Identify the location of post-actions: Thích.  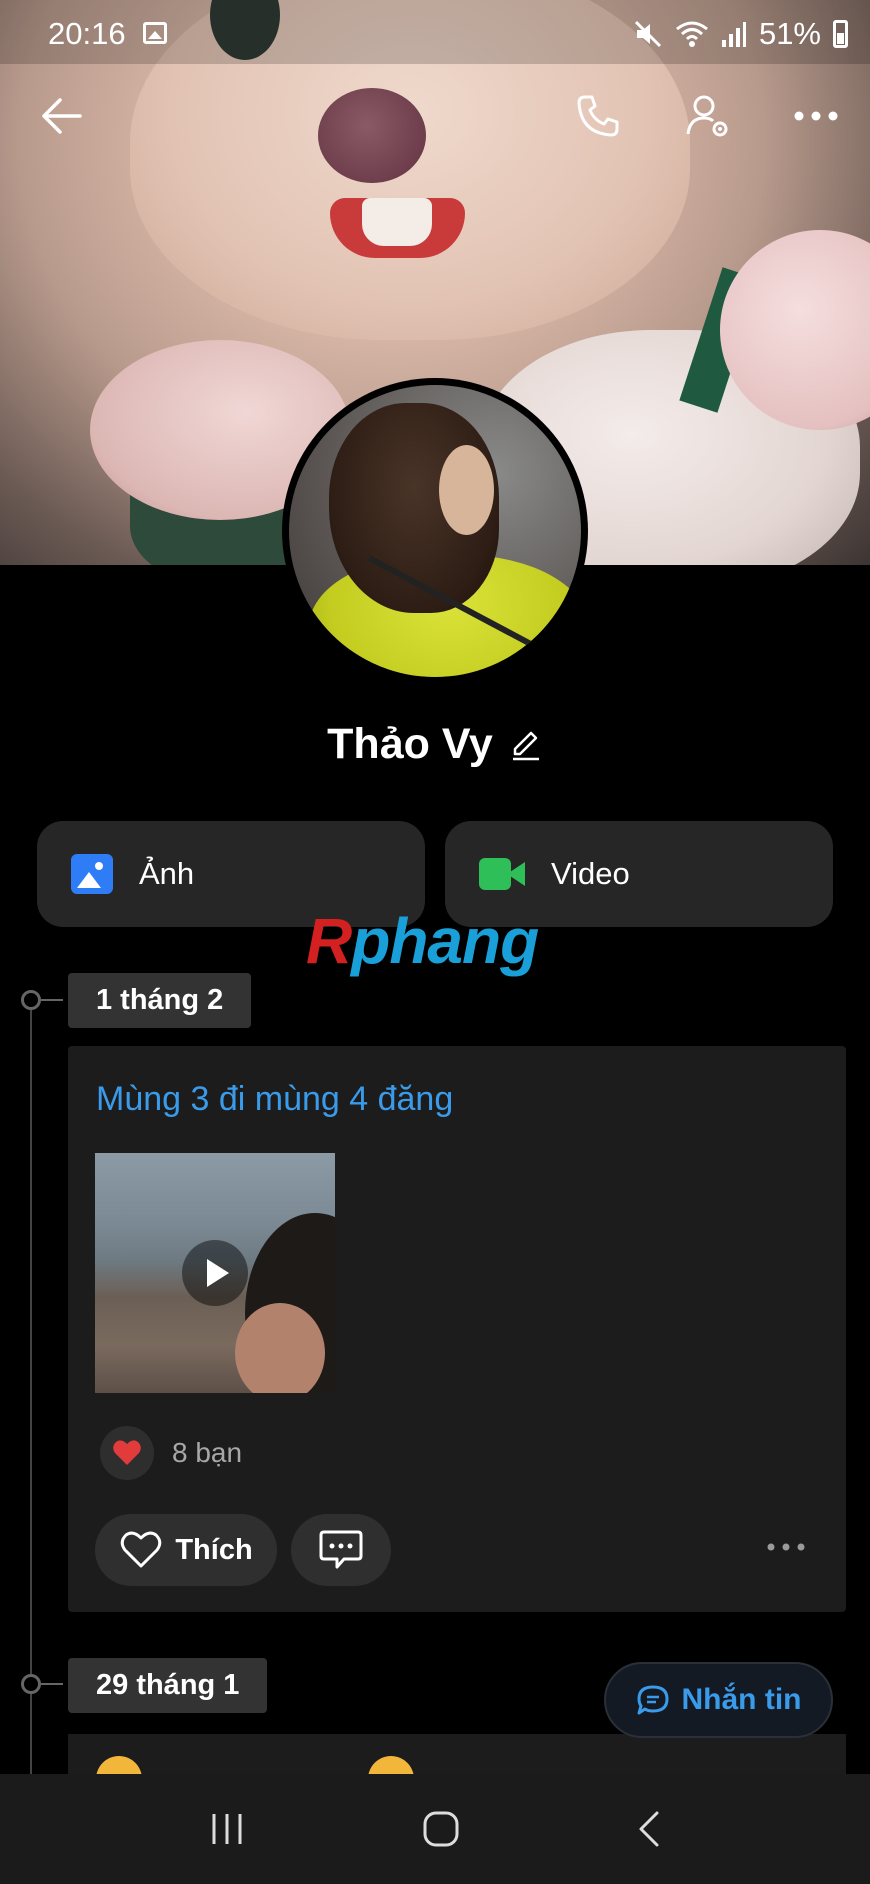
(243, 1550).